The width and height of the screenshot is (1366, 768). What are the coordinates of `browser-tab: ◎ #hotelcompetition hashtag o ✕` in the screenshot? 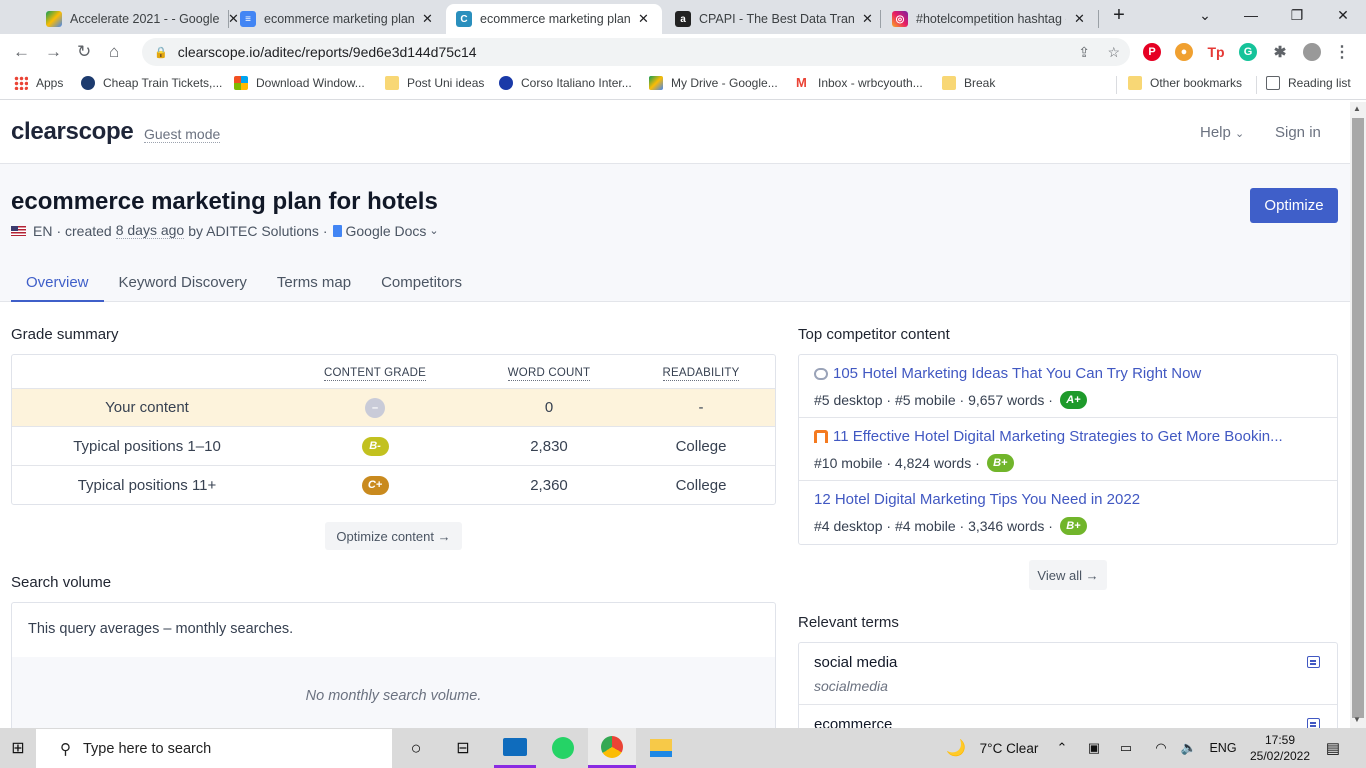 It's located at (988, 19).